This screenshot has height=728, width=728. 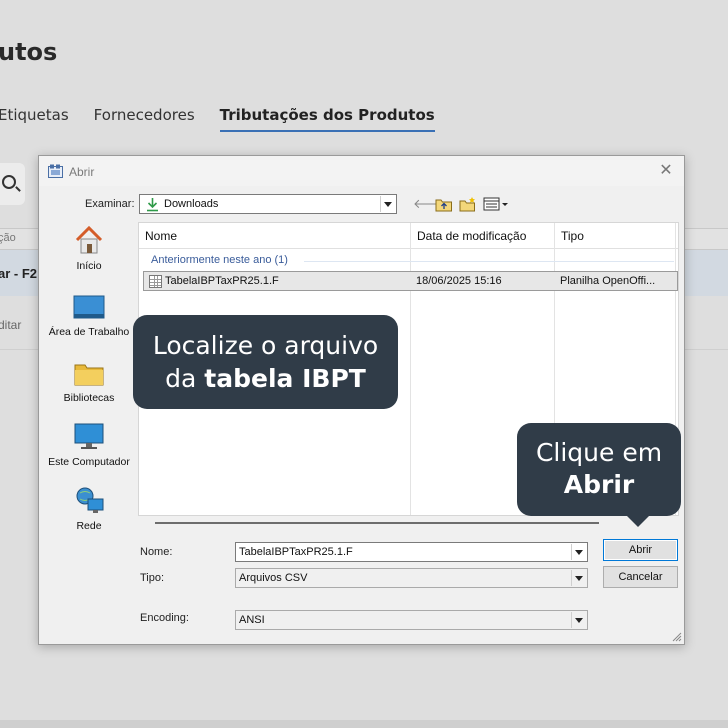 What do you see at coordinates (89, 462) in the screenshot?
I see `place-label: Este Computador` at bounding box center [89, 462].